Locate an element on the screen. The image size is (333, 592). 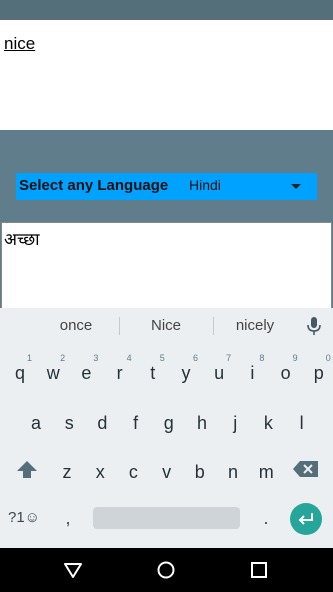
language-selector-bar: Select any Language Hindi is located at coordinates (166, 186).